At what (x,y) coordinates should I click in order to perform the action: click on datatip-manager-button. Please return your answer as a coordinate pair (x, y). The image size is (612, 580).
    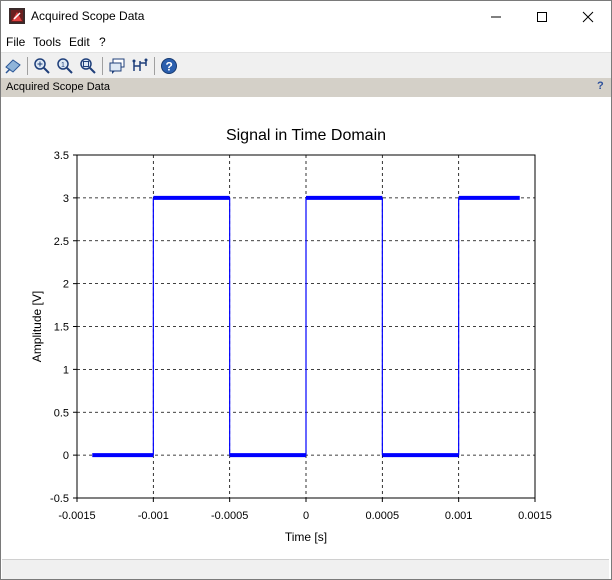
    Looking at the image, I should click on (140, 66).